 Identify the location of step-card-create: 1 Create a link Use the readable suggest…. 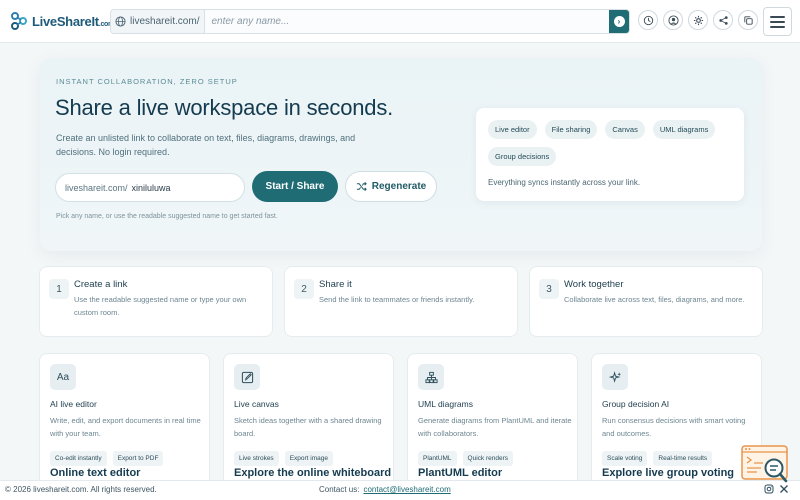
(156, 301).